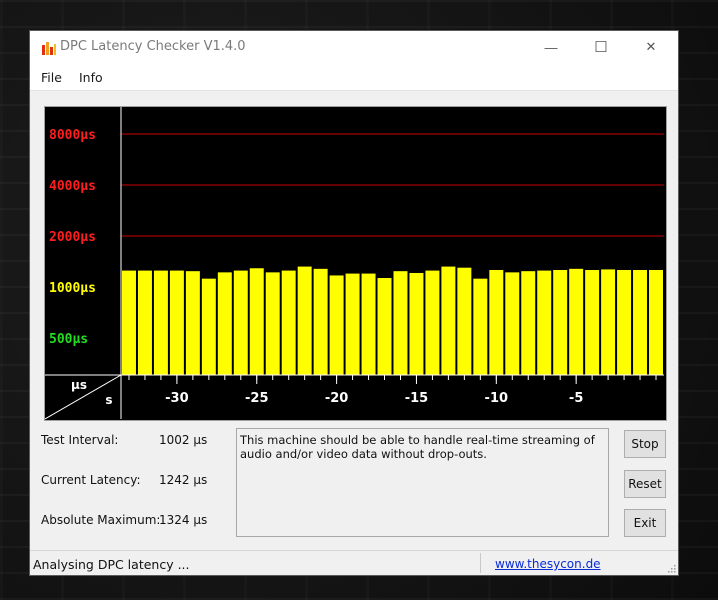  I want to click on y-tick-label-1: 8000µs, so click(72, 135).